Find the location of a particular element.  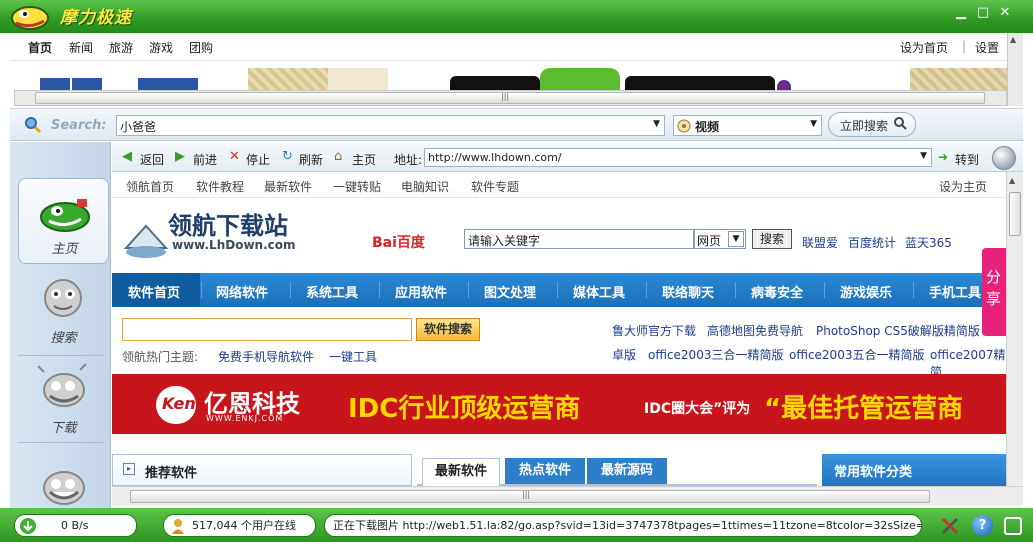

maximize-button: □ is located at coordinates (983, 13).